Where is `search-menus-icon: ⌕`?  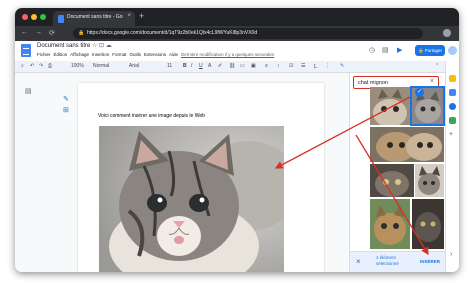
search-menus-icon: ⌕ is located at coordinates (22, 66).